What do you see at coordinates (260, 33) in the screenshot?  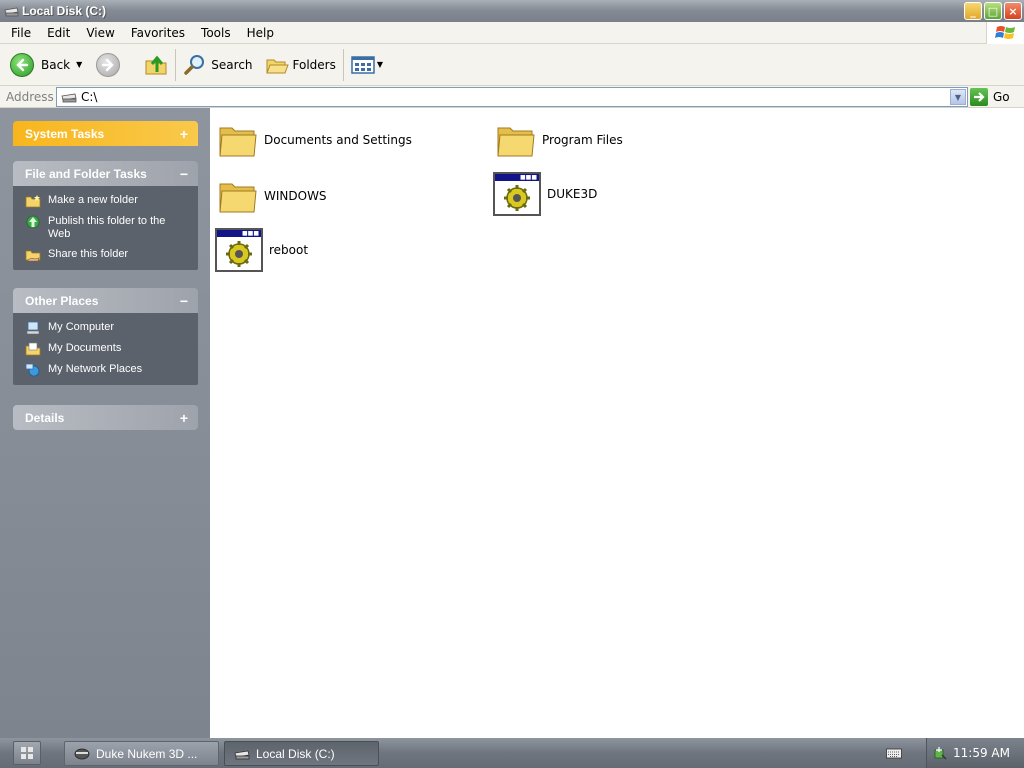 I see `menu-help: Help` at bounding box center [260, 33].